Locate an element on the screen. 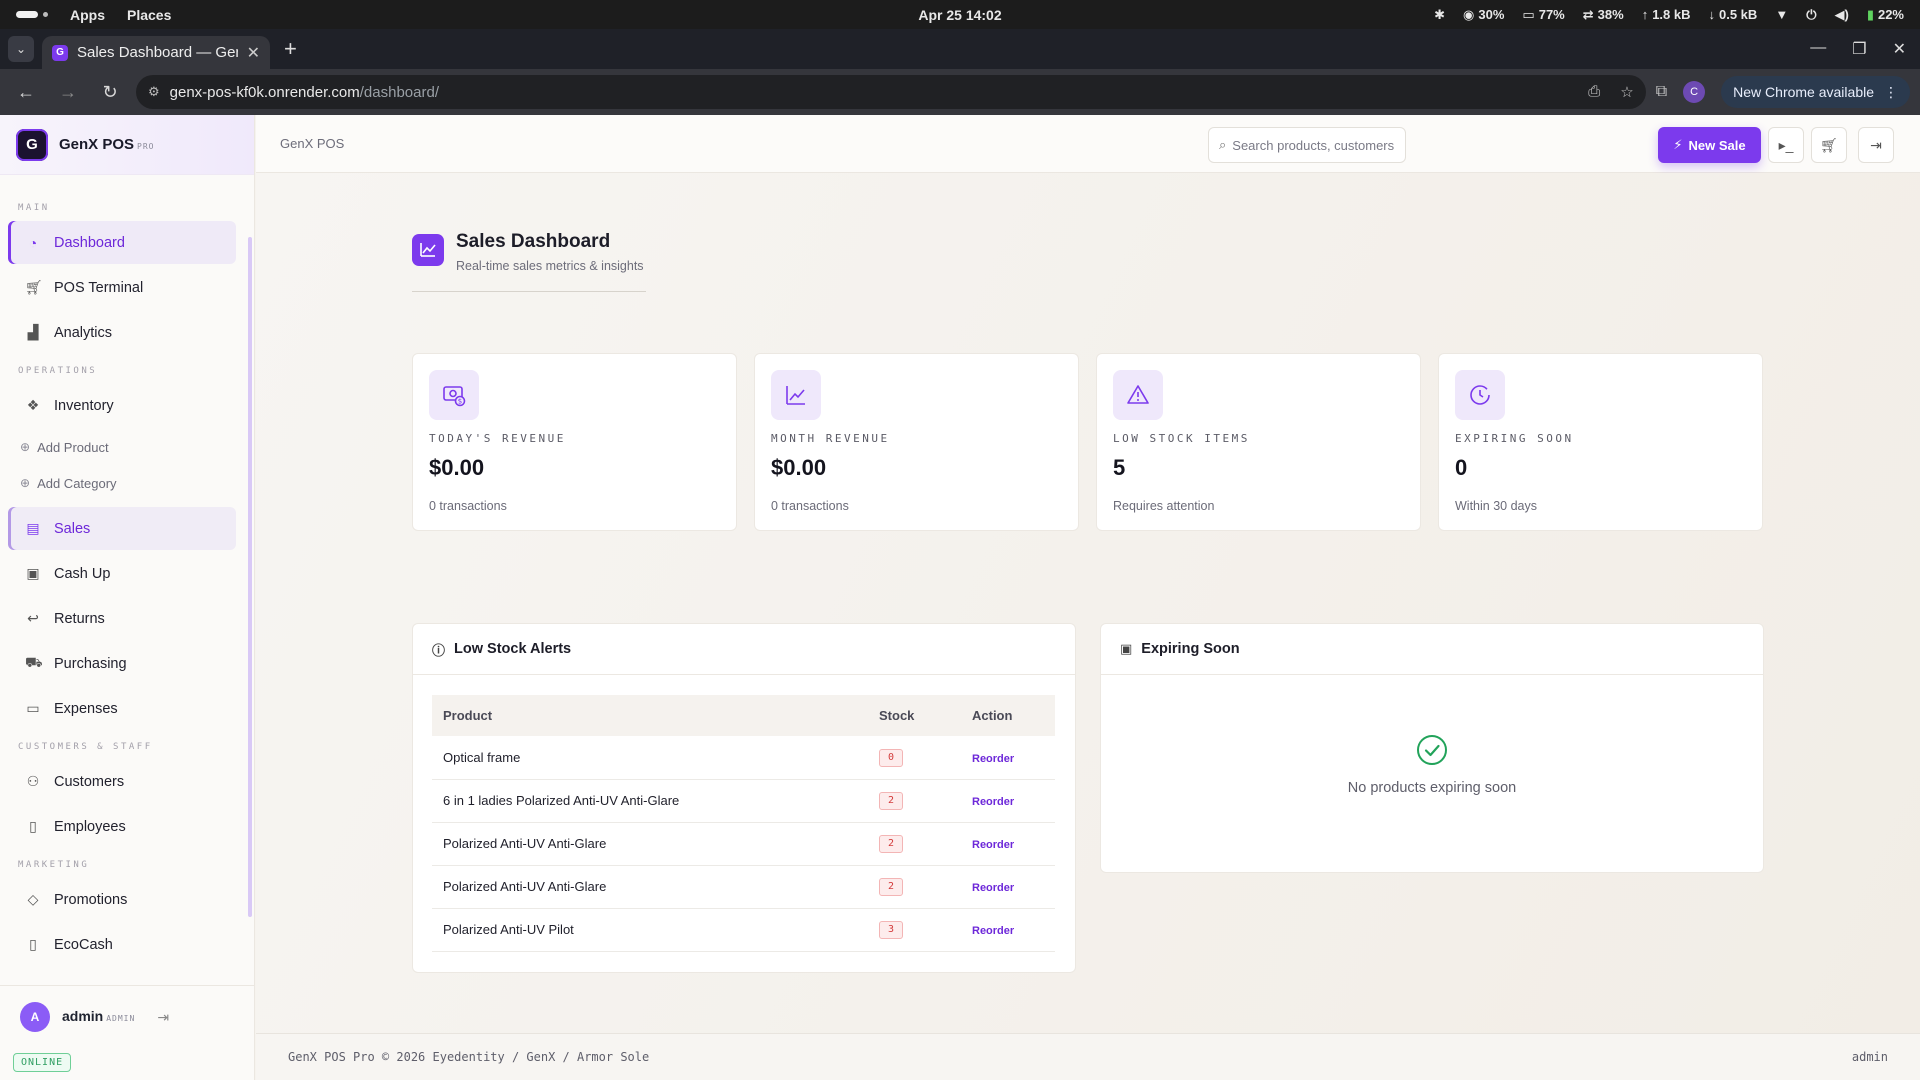 This screenshot has width=1920, height=1080. battery-stat: ▮ 22% is located at coordinates (1885, 15).